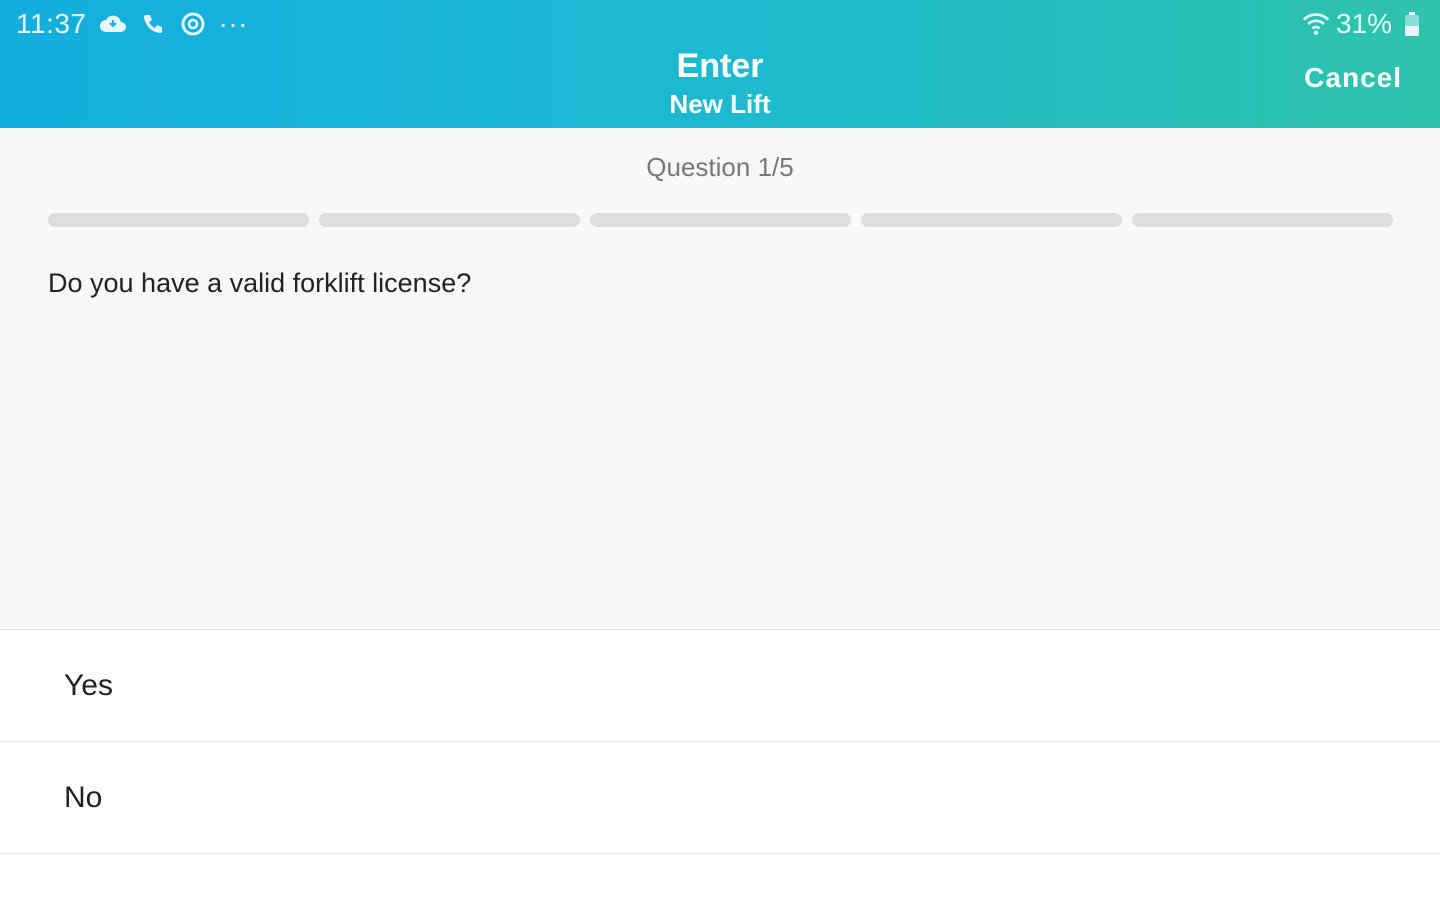  I want to click on header-title-block: Enter New Lift, so click(720, 82).